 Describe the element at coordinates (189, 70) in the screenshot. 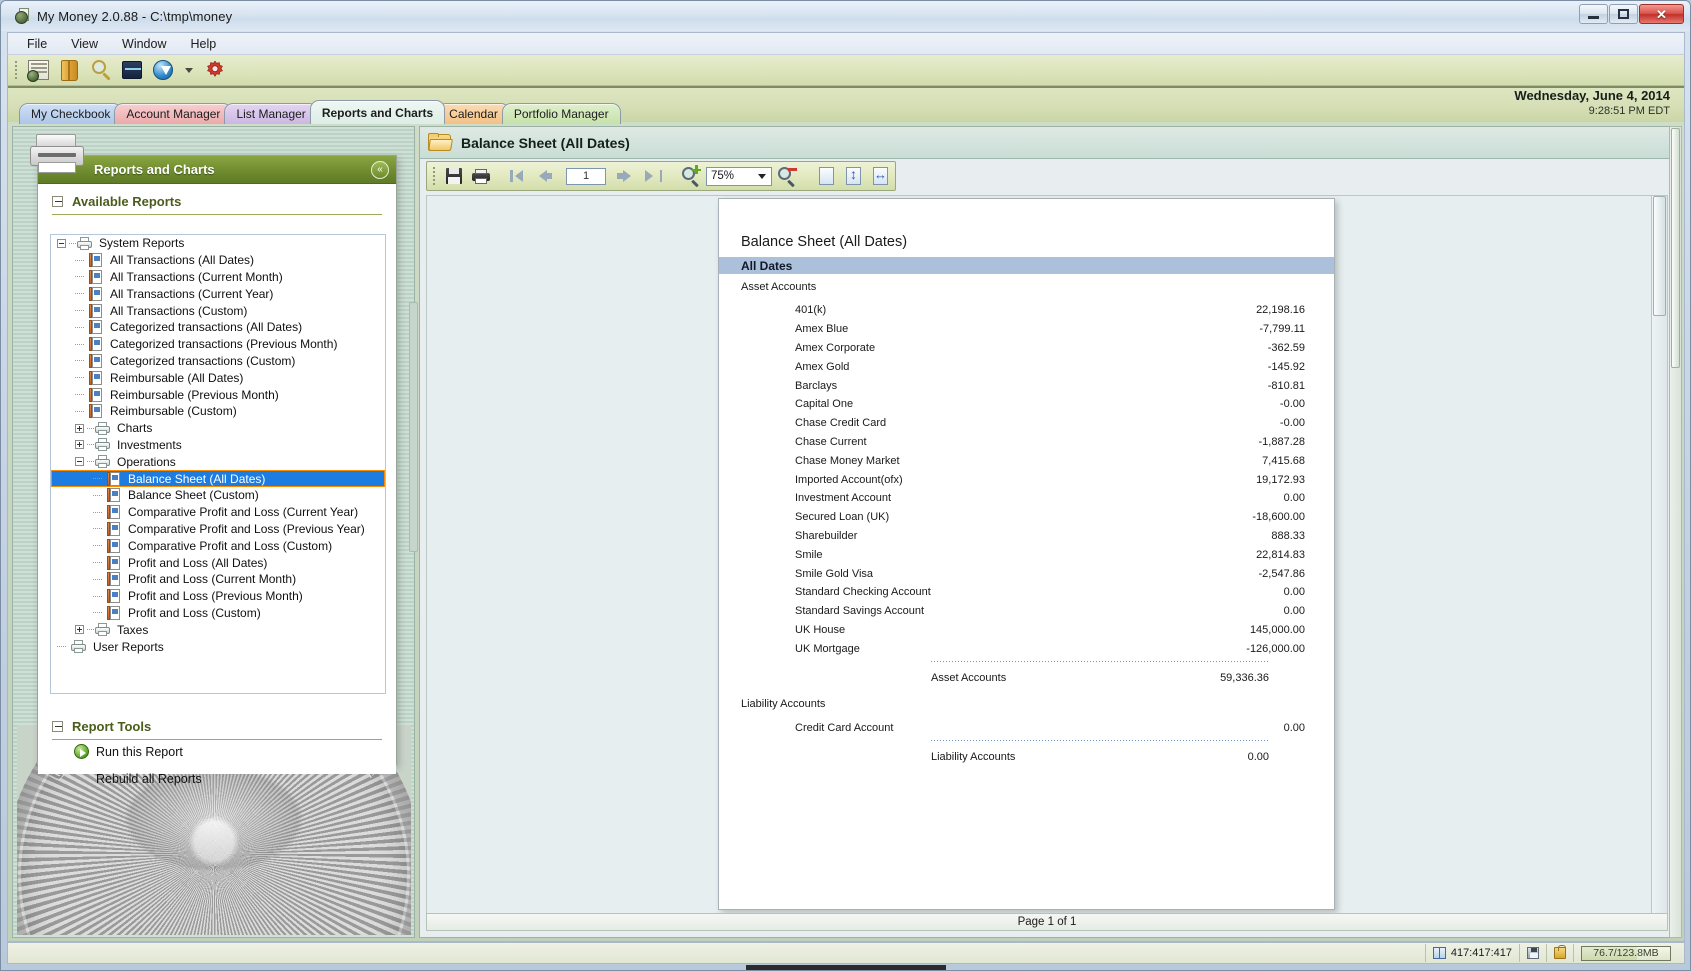

I see `chevron-down-icon` at that location.